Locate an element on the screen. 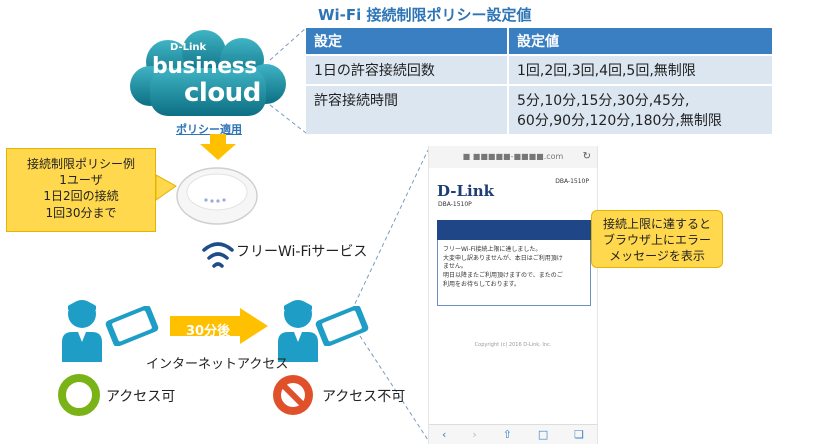 The image size is (826, 446). header-bar is located at coordinates (514, 230).